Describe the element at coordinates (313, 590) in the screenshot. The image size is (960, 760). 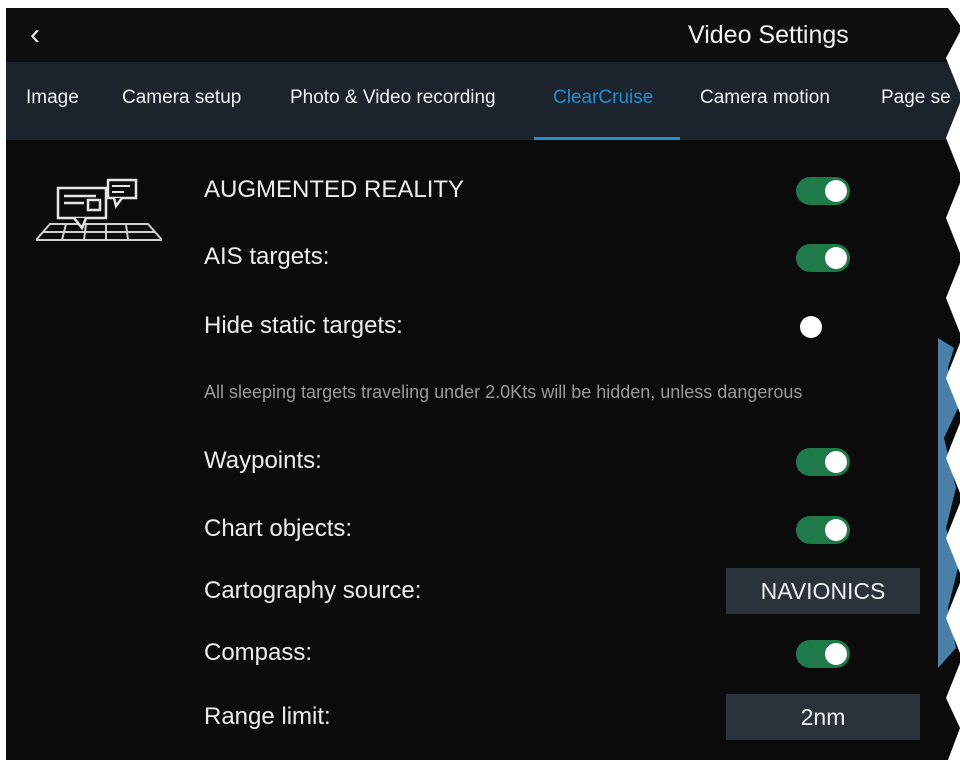
I see `cartography-source-label: Cartography source:` at that location.